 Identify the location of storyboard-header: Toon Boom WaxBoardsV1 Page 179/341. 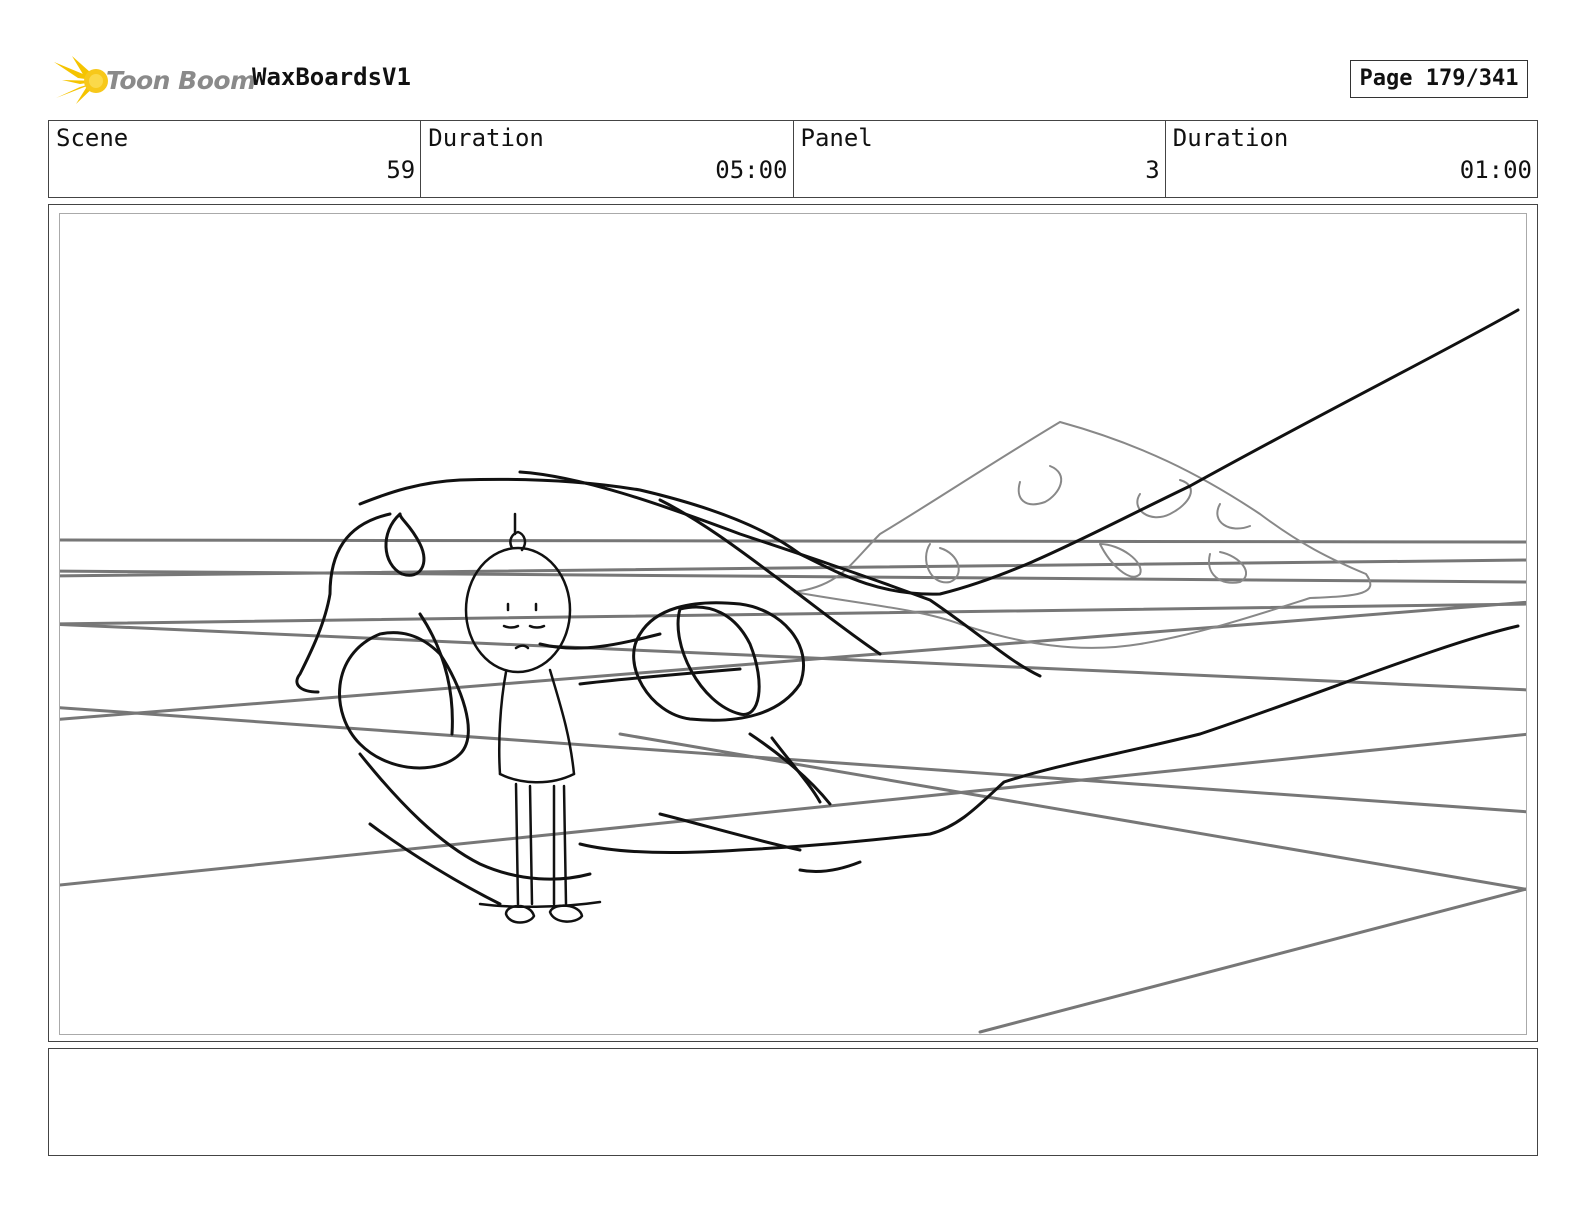
(793, 80).